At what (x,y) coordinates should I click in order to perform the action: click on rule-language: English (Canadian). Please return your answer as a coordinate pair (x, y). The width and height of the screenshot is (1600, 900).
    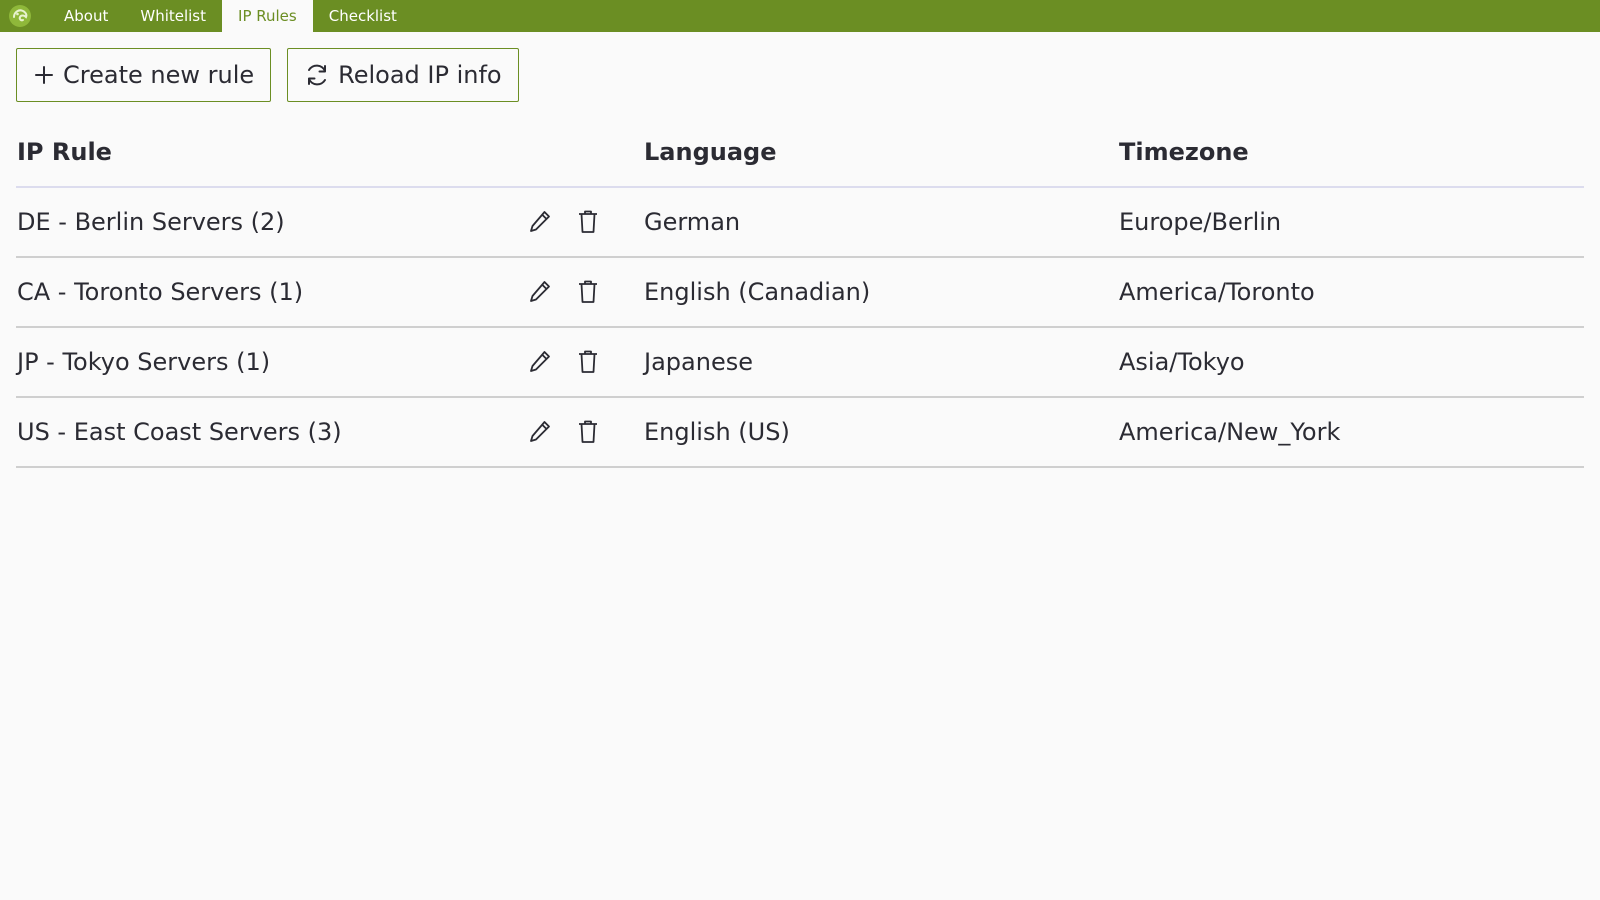
    Looking at the image, I should click on (880, 292).